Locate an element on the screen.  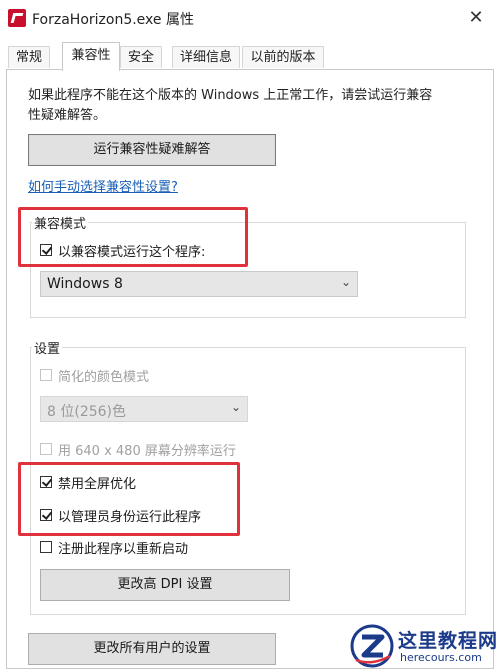
run-as-admin-checkbox: 以管理员身份运行此程序 is located at coordinates (121, 515).